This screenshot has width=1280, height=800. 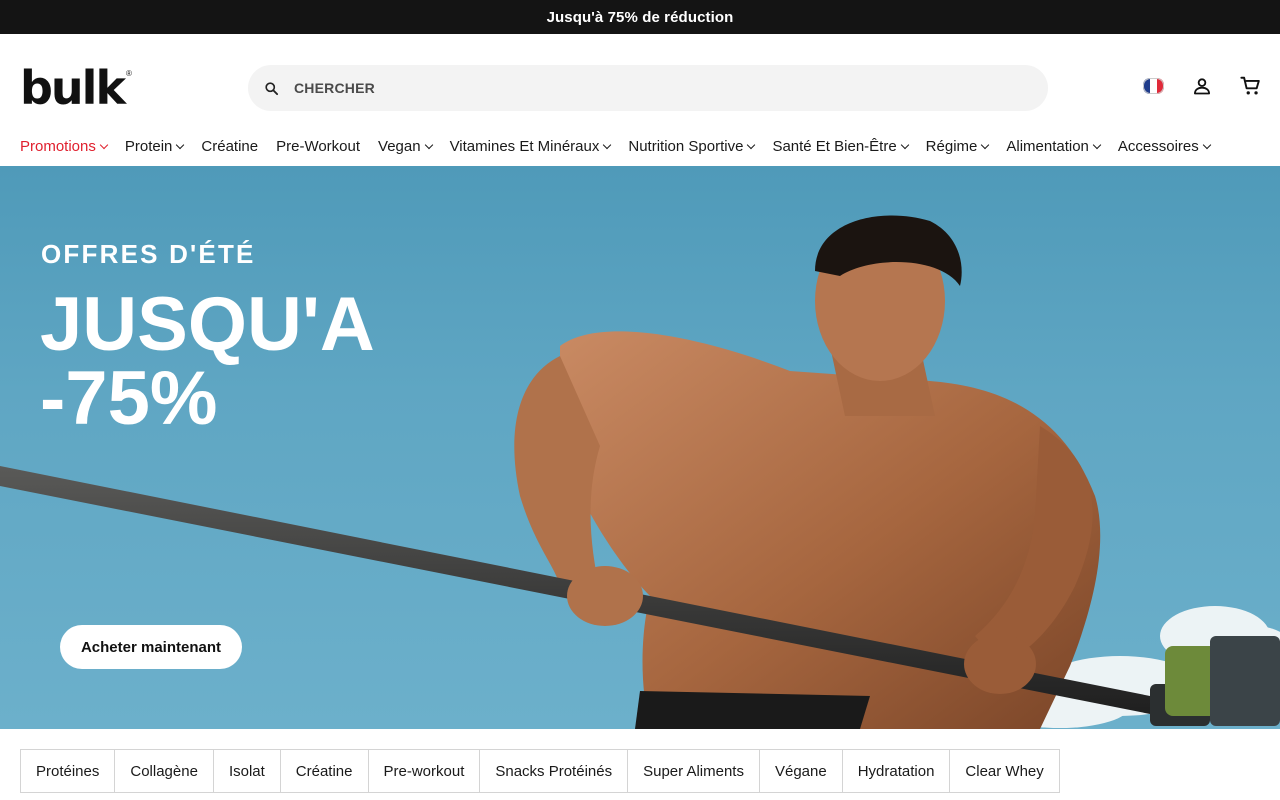 I want to click on search-input, so click(x=644, y=88).